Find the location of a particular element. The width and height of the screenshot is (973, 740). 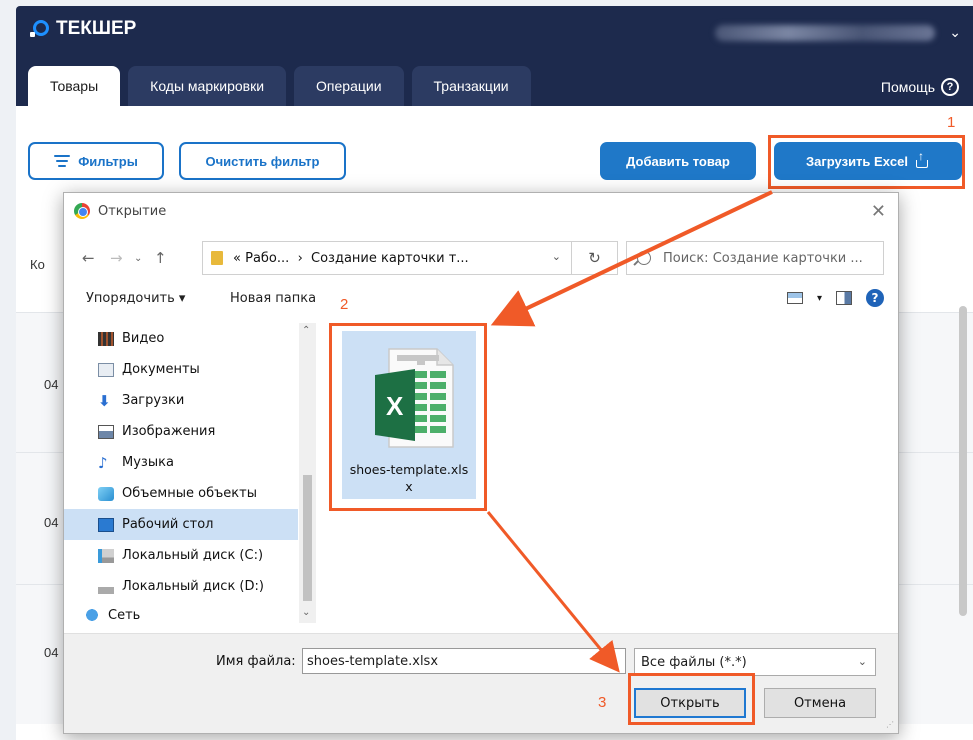

tab-transactions: Транзакции is located at coordinates (471, 86).